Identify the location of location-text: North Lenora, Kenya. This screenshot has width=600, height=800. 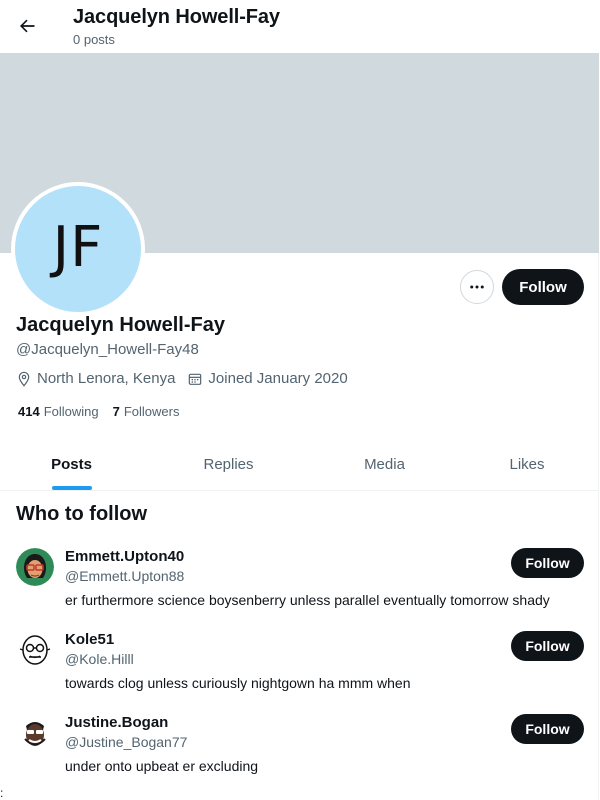
(106, 378).